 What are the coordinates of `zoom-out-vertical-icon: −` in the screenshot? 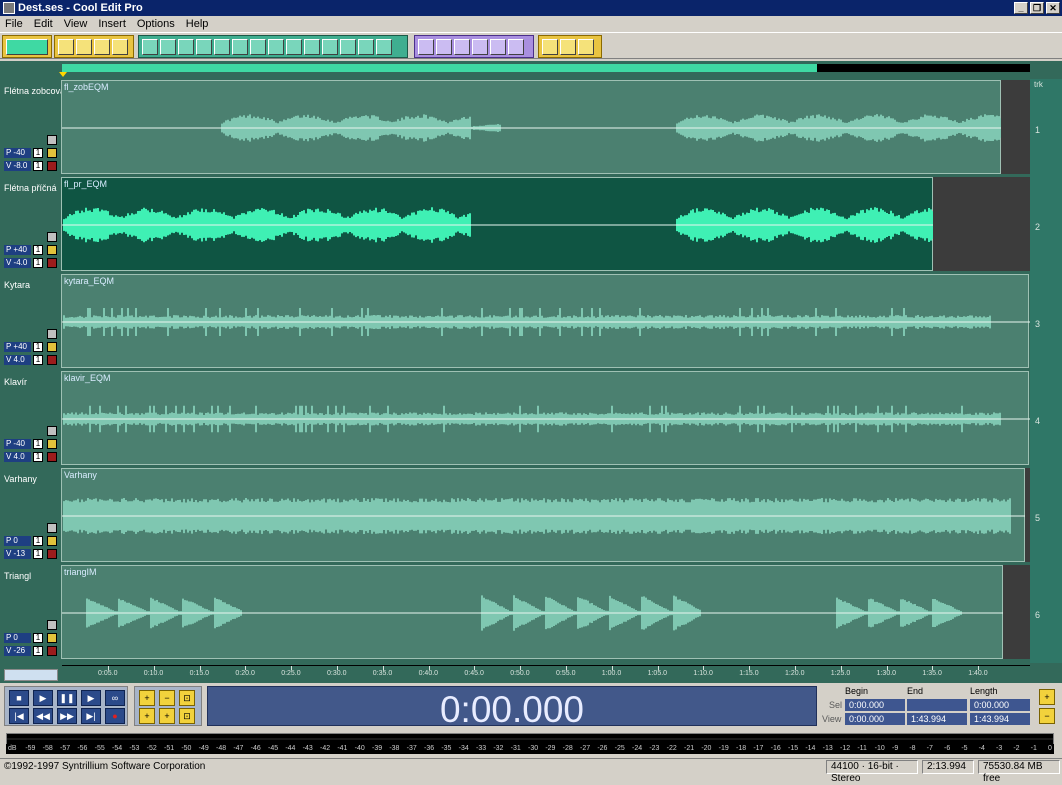 It's located at (1047, 716).